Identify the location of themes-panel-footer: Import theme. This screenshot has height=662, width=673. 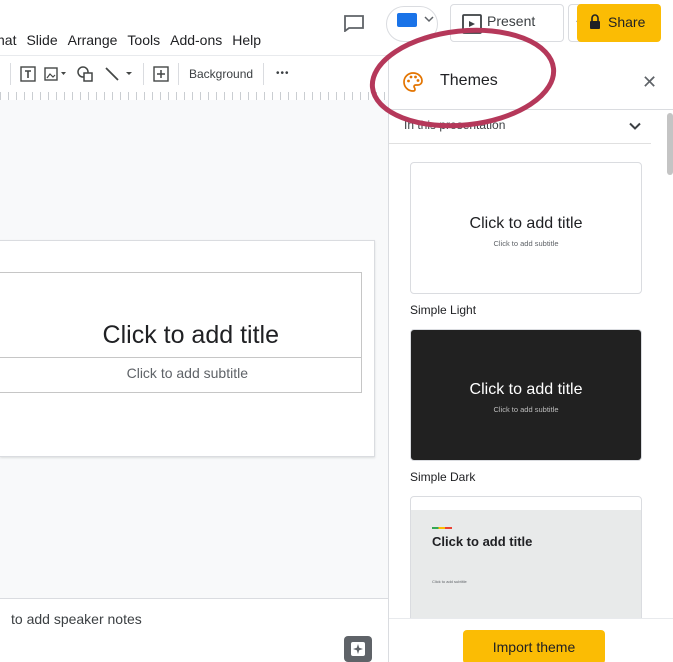
(531, 640).